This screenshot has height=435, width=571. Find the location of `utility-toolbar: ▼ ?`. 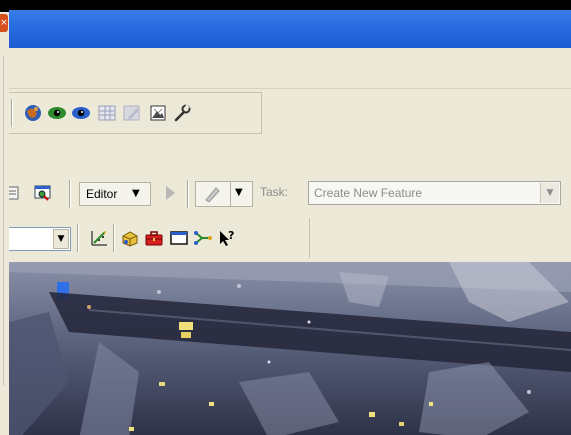

utility-toolbar: ▼ ? is located at coordinates (159, 238).